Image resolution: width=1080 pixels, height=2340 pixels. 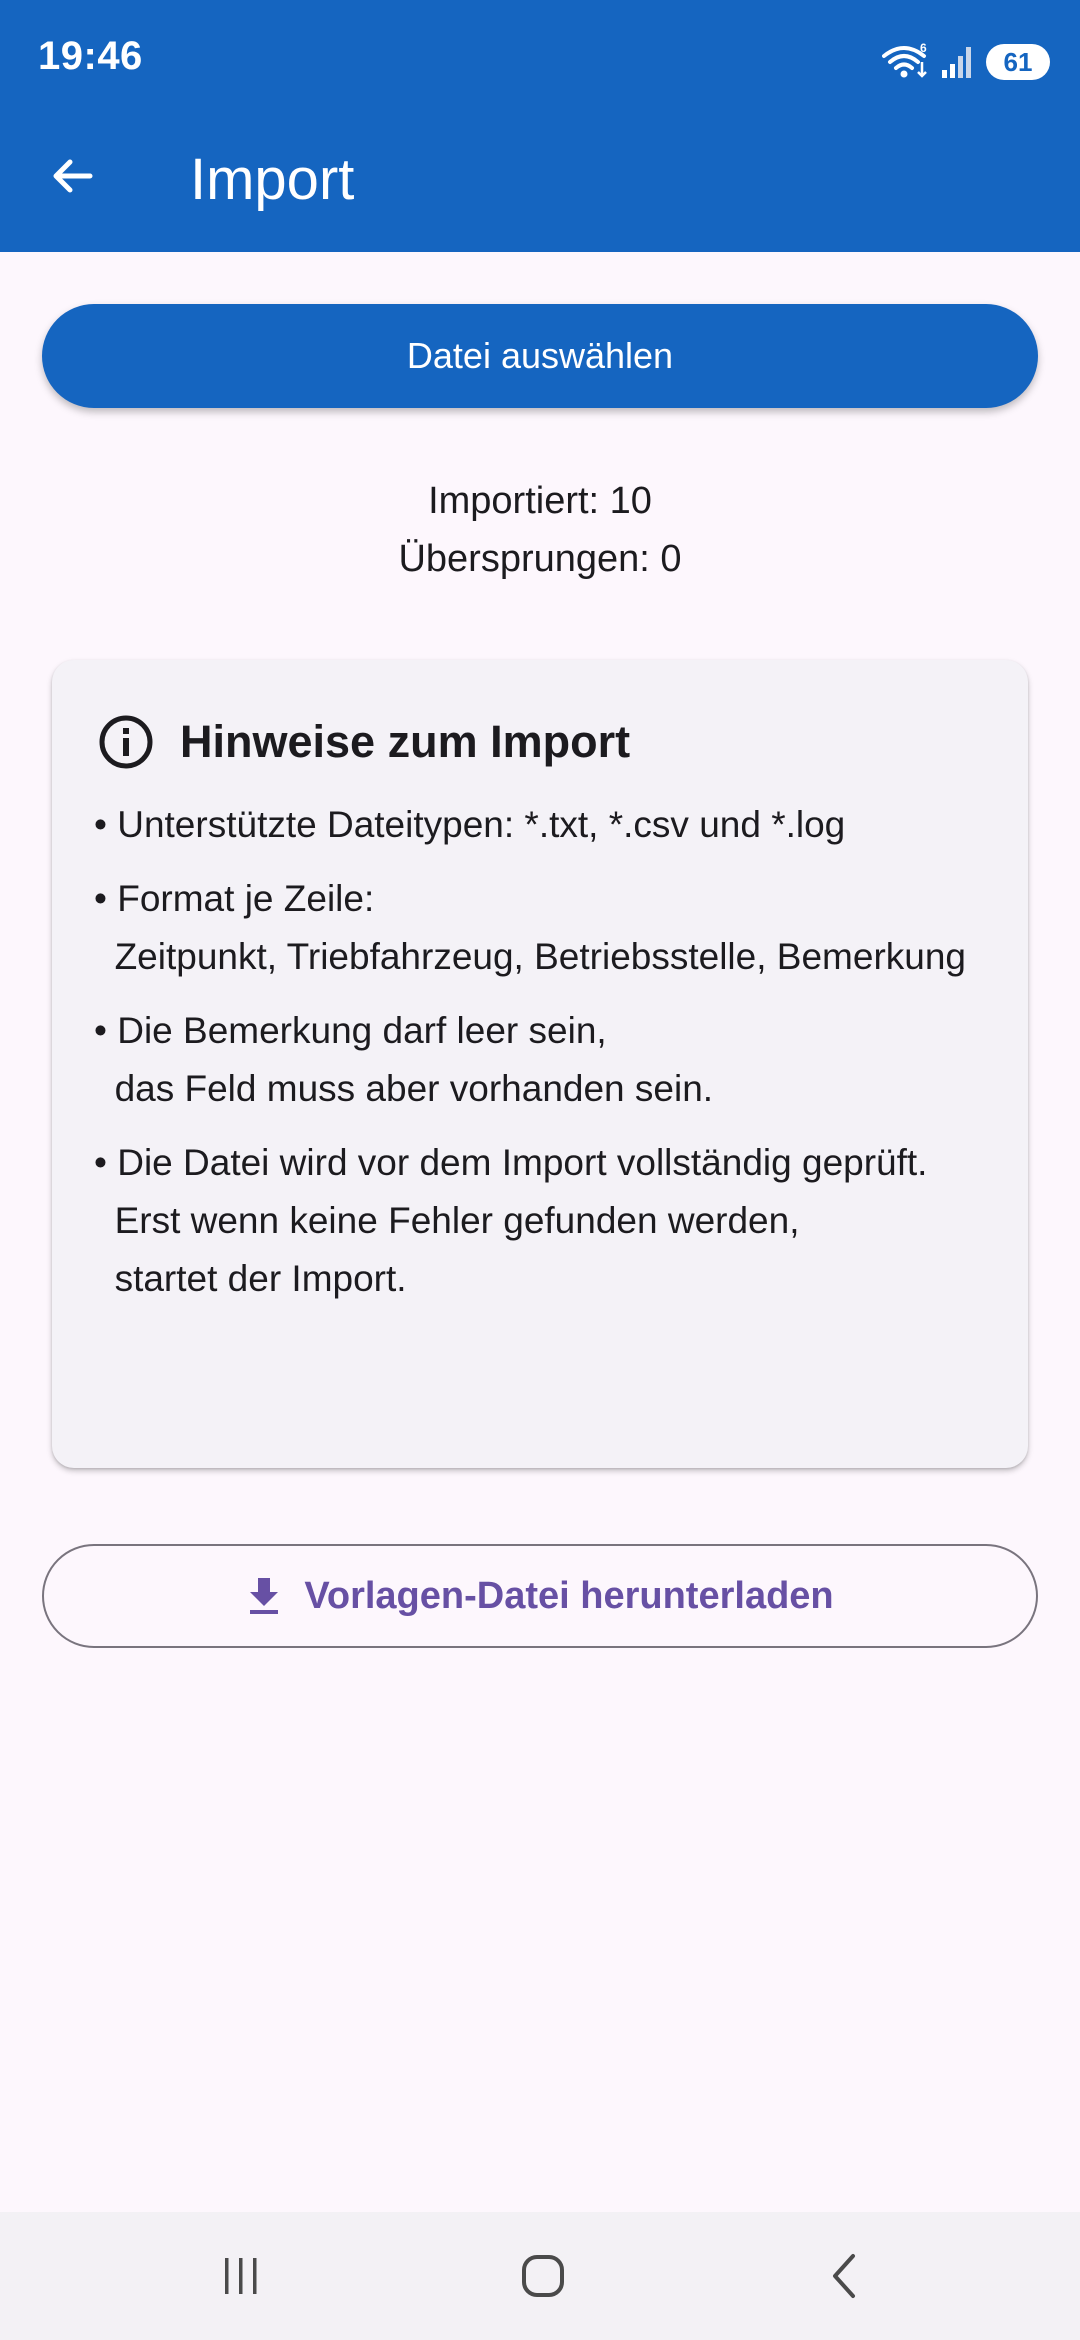 I want to click on import-stats: Importiert: 10 Übersprungen: 0, so click(x=540, y=530).